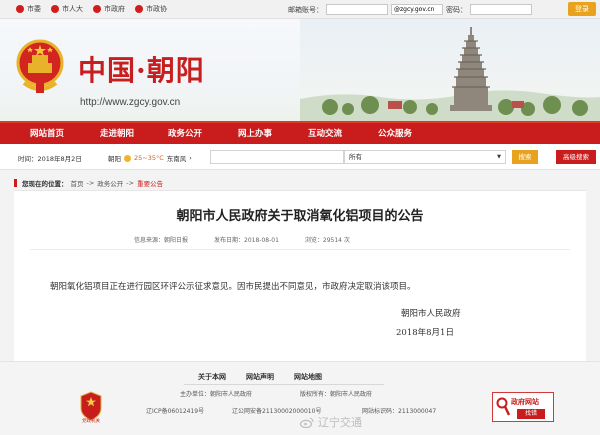 The height and width of the screenshot is (435, 600). I want to click on email-user-input, so click(357, 9).